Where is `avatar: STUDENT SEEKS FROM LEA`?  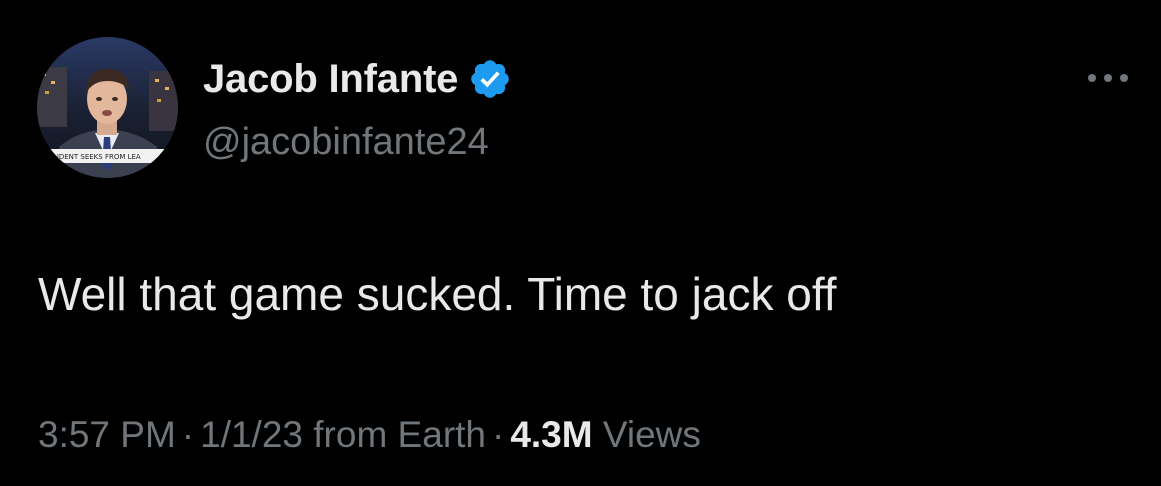 avatar: STUDENT SEEKS FROM LEA is located at coordinates (107, 107).